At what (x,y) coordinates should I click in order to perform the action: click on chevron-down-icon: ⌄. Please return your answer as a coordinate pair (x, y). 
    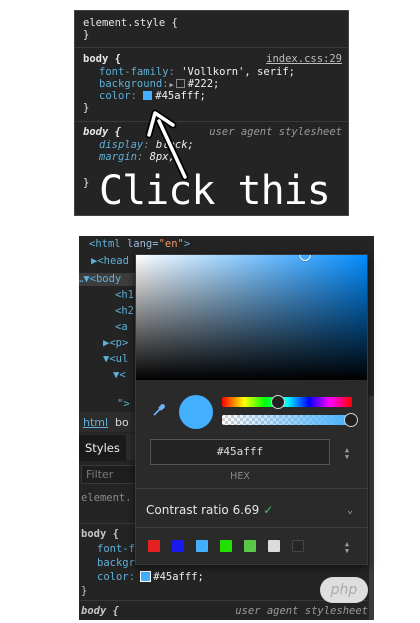
    Looking at the image, I should click on (350, 510).